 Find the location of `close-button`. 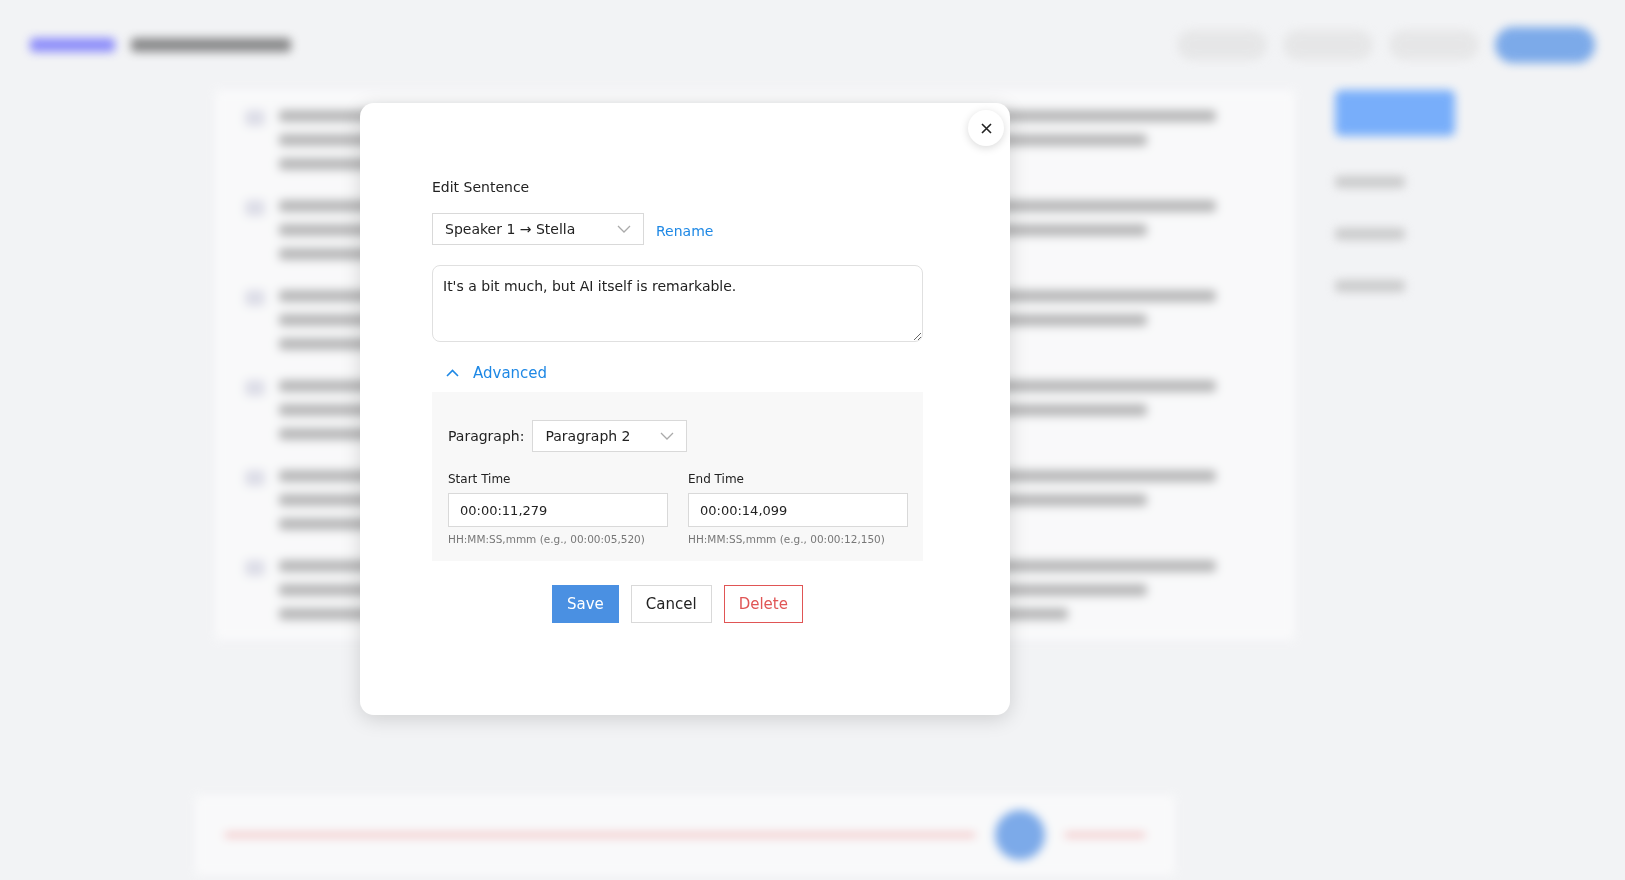

close-button is located at coordinates (986, 128).